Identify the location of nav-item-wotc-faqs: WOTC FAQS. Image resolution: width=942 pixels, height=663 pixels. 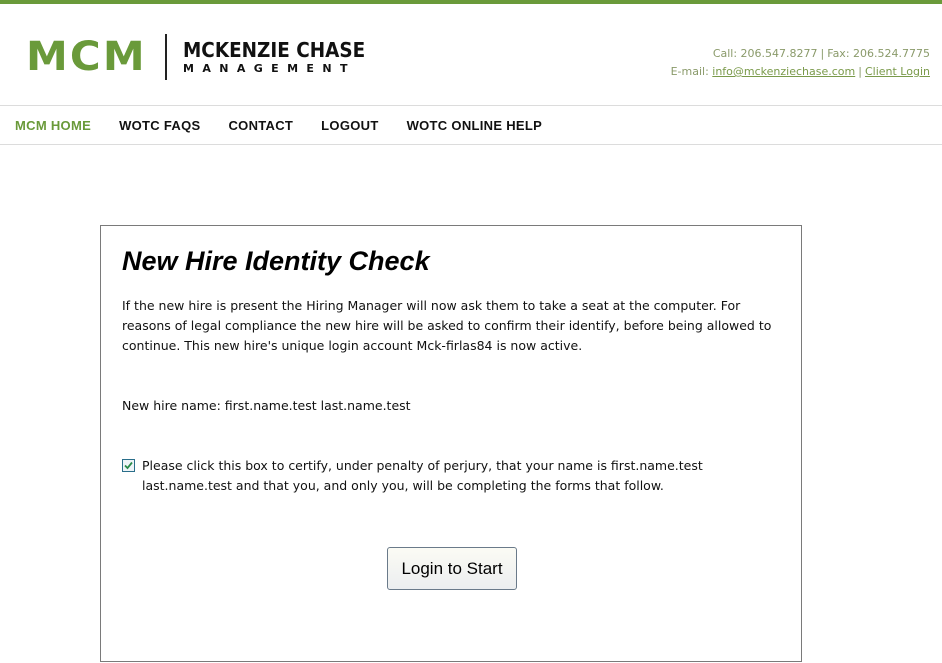
(159, 125).